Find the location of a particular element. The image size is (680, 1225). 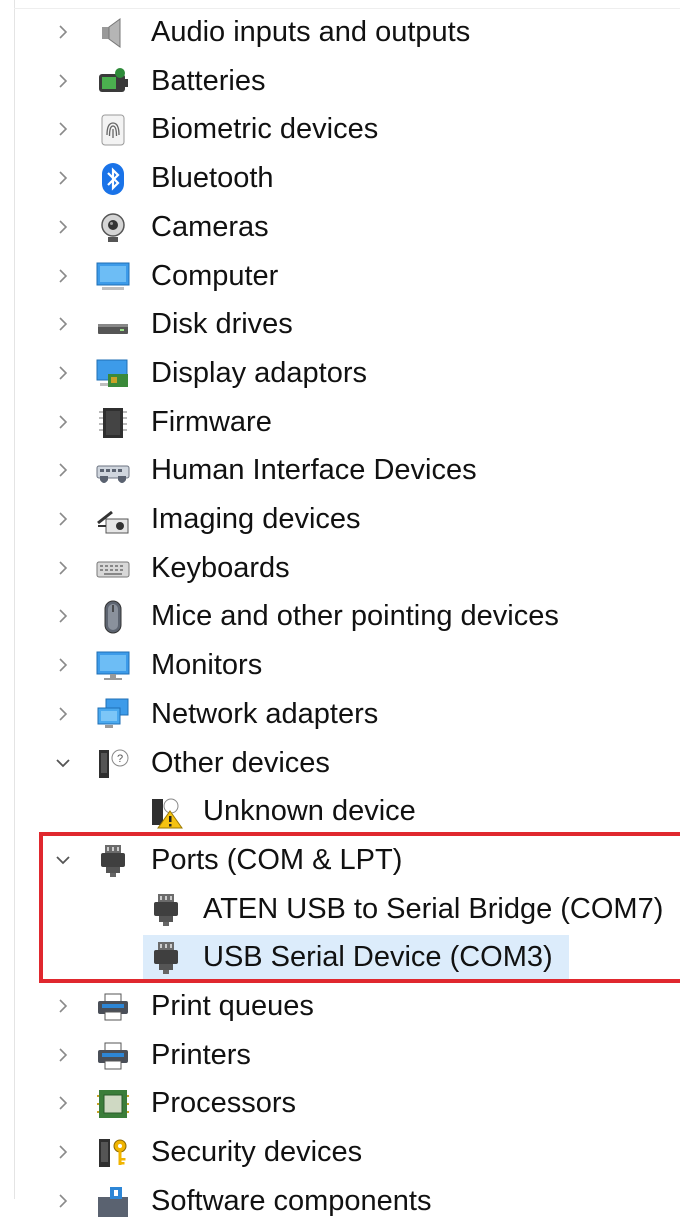

tree-category-human-interface-devices: Human Interface Devices is located at coordinates (340, 470).